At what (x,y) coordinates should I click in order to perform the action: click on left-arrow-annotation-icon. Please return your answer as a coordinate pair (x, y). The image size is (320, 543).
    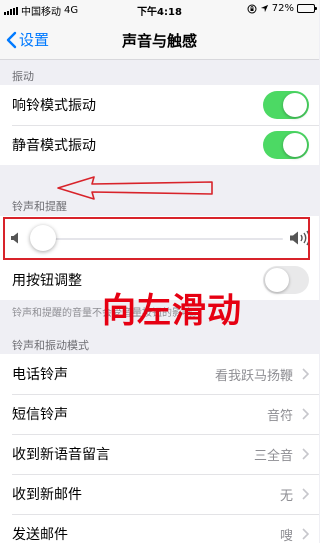
    Looking at the image, I should click on (135, 188).